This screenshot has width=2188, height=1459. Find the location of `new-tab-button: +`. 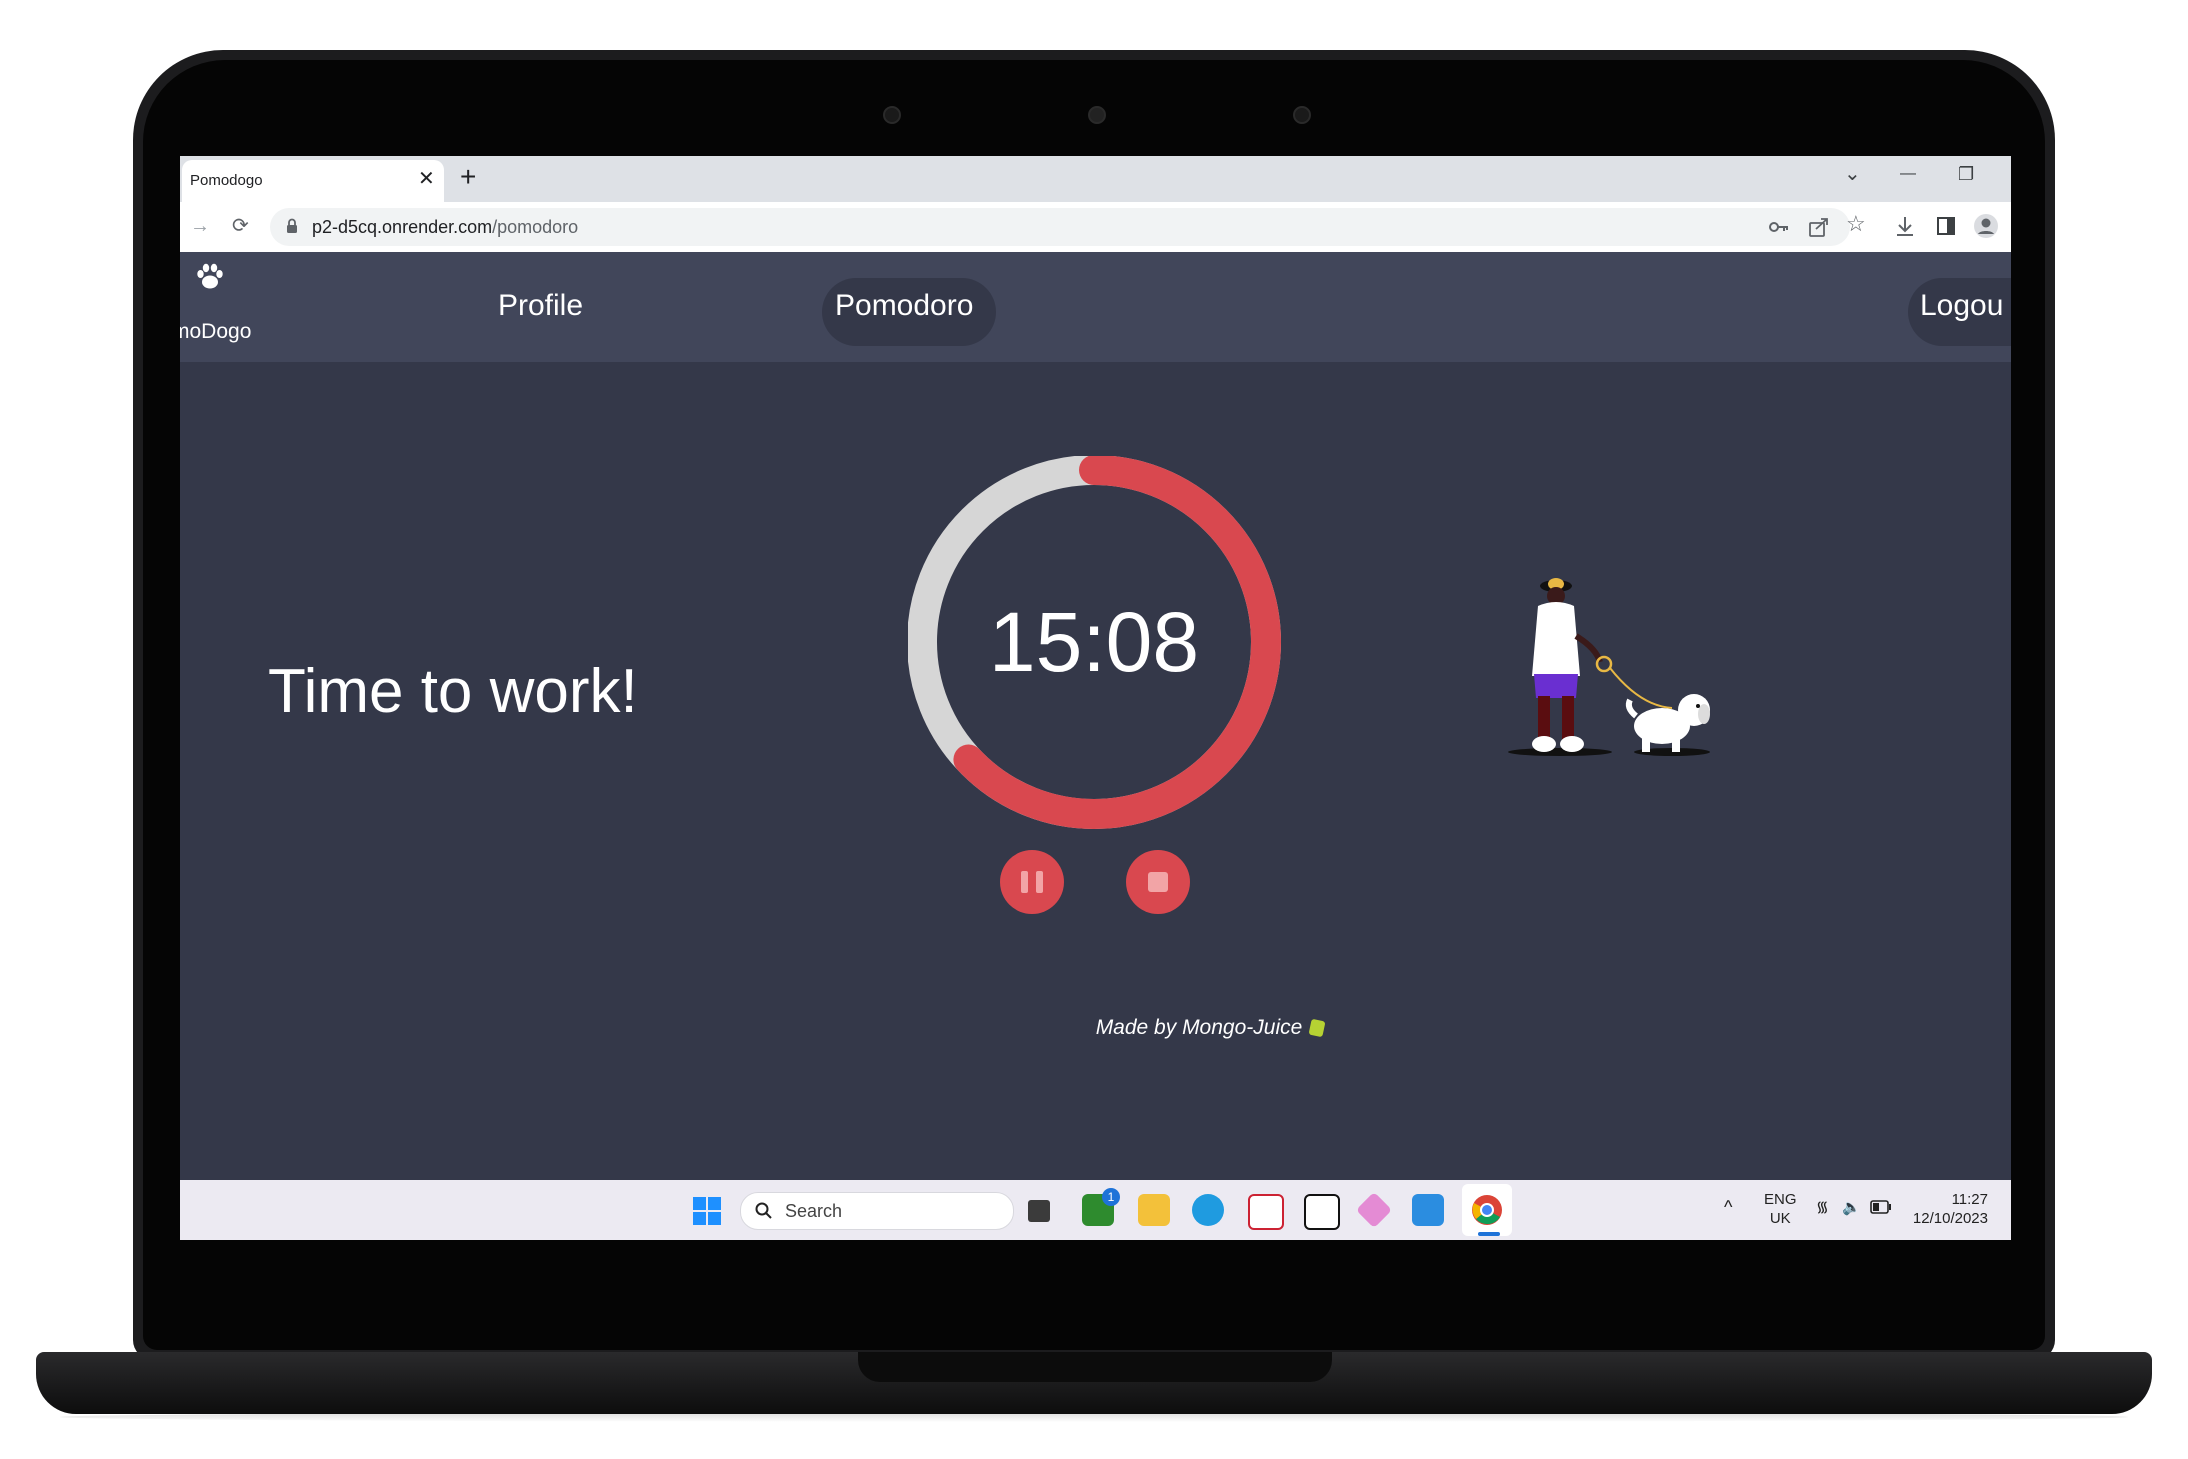

new-tab-button: + is located at coordinates (468, 177).